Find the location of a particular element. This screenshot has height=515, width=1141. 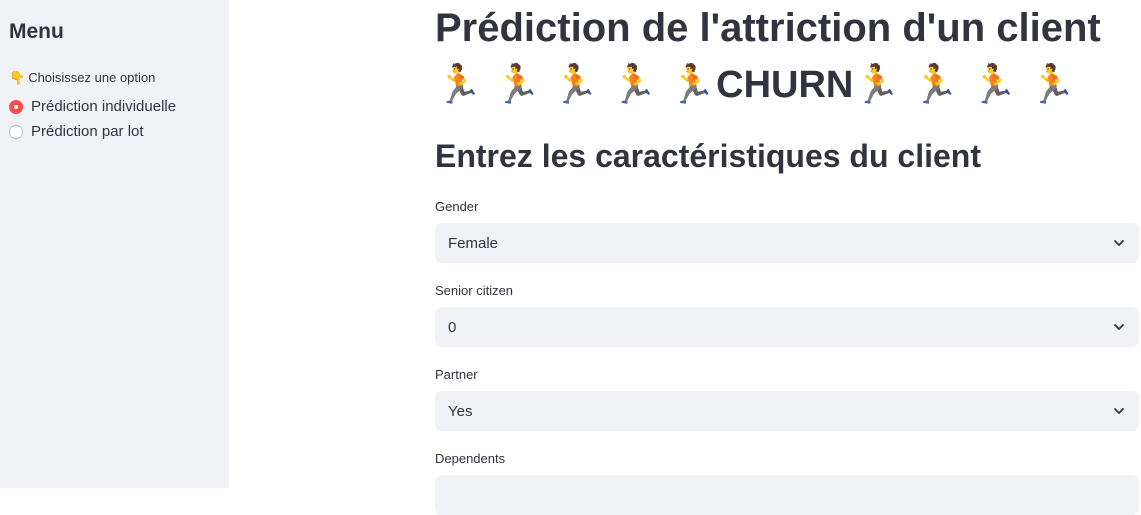

gender-label: Gender is located at coordinates (457, 206).